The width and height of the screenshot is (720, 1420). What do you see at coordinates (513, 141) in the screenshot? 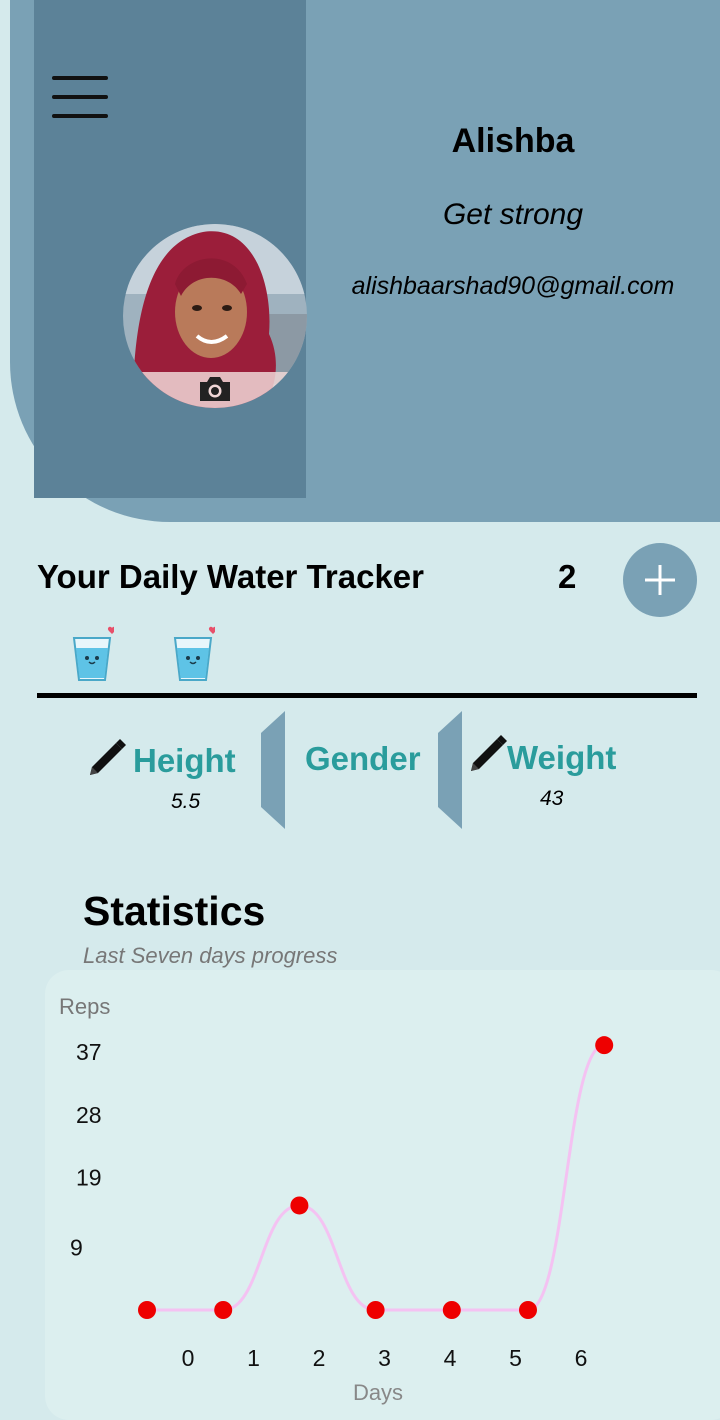
I see `profile-name: Alishba` at bounding box center [513, 141].